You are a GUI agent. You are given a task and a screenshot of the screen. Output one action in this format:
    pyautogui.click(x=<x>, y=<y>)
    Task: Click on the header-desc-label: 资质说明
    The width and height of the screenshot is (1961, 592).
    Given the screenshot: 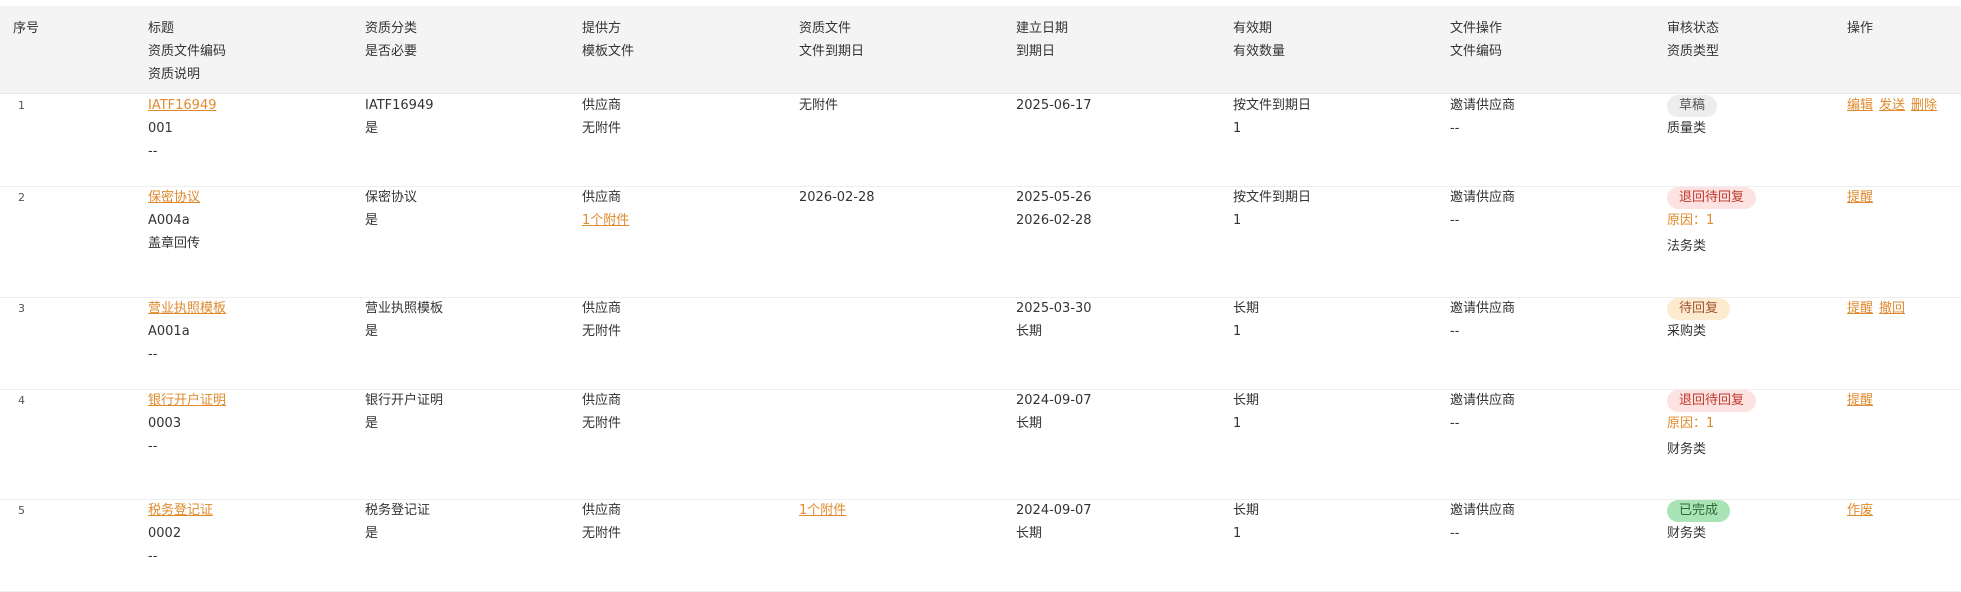 What is the action you would take?
    pyautogui.click(x=174, y=74)
    